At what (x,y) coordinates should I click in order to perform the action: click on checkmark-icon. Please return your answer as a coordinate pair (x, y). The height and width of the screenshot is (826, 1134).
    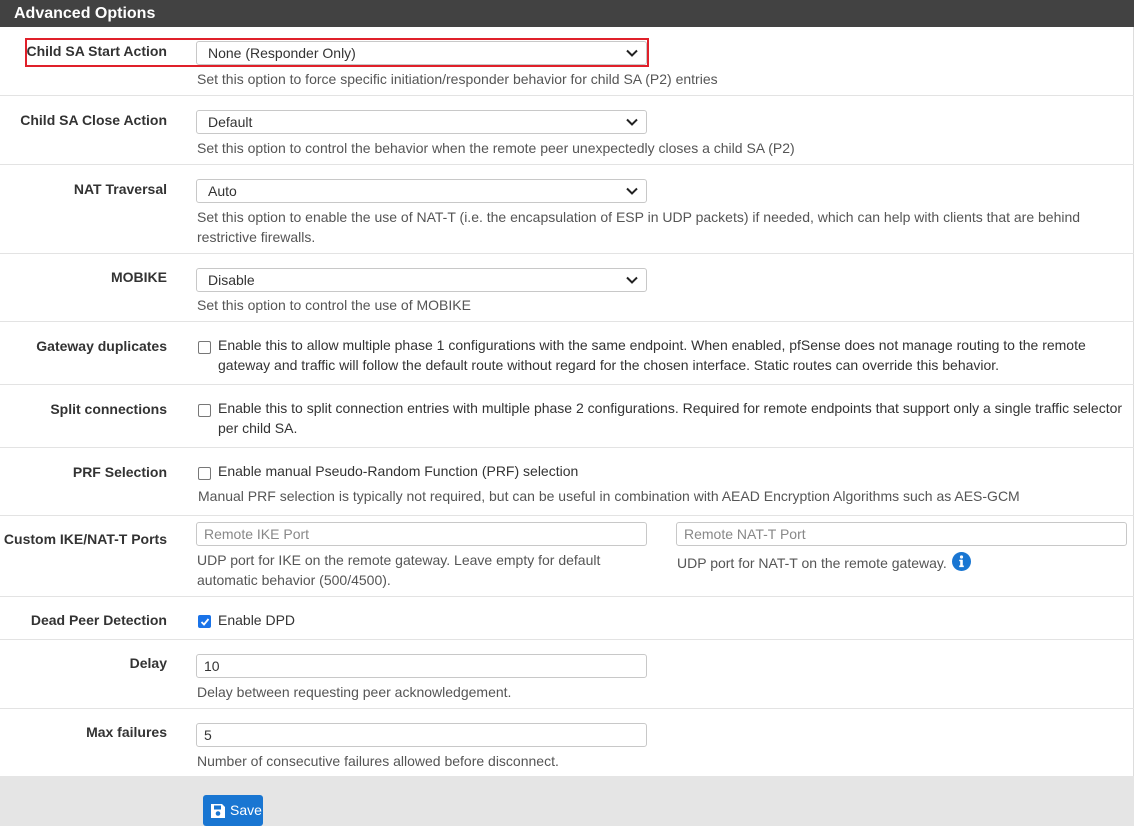
    Looking at the image, I should click on (205, 622).